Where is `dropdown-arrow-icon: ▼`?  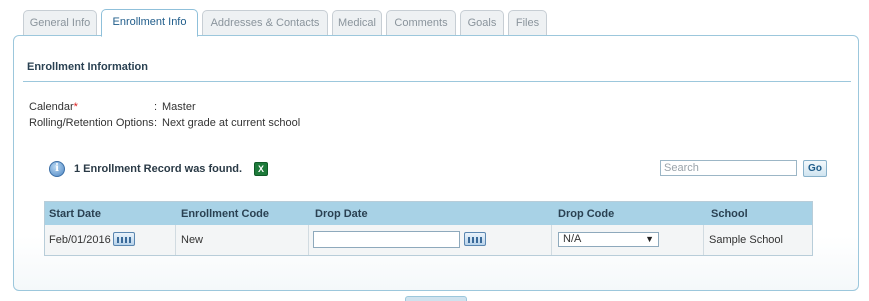
dropdown-arrow-icon: ▼ is located at coordinates (649, 239).